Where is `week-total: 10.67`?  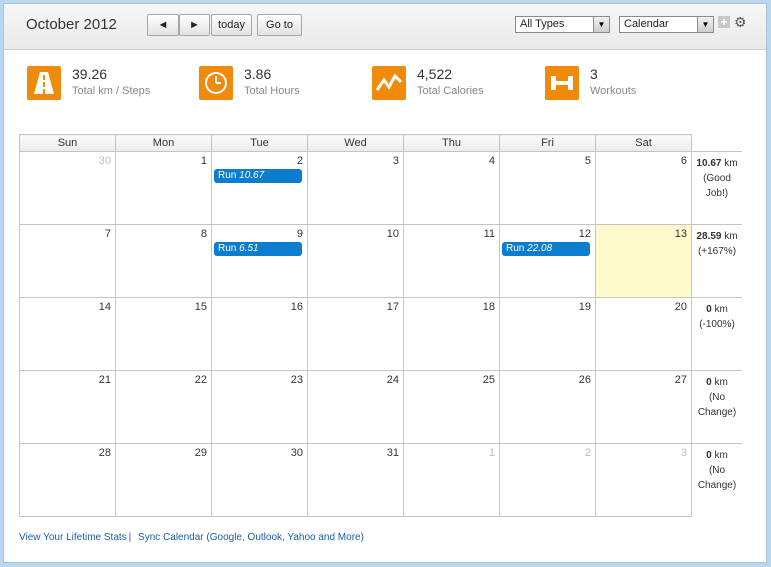
week-total: 10.67 is located at coordinates (709, 163).